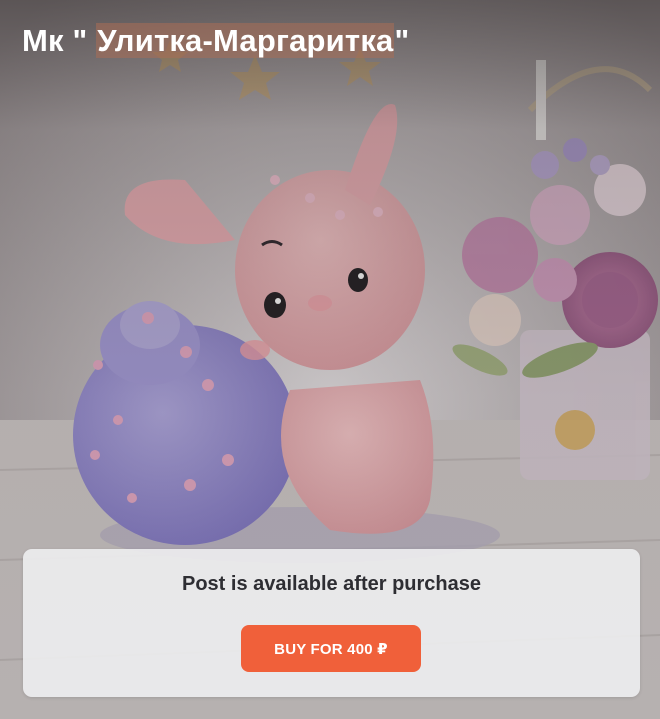 This screenshot has width=660, height=719. I want to click on post-title: Мк " Улитка-Маргаритка", so click(215, 41).